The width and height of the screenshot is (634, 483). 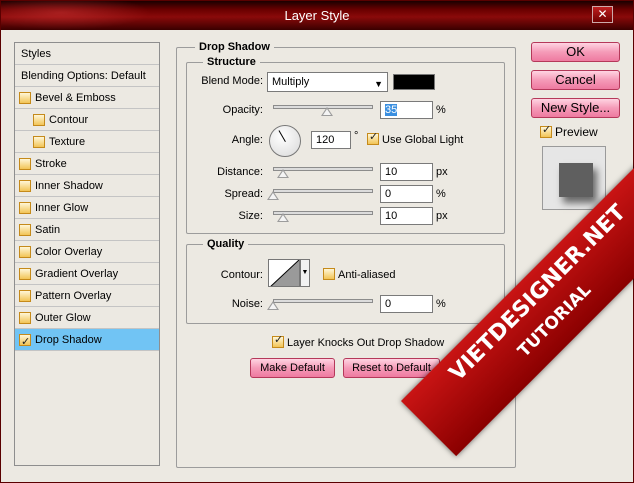 What do you see at coordinates (442, 216) in the screenshot?
I see `size-unit: px` at bounding box center [442, 216].